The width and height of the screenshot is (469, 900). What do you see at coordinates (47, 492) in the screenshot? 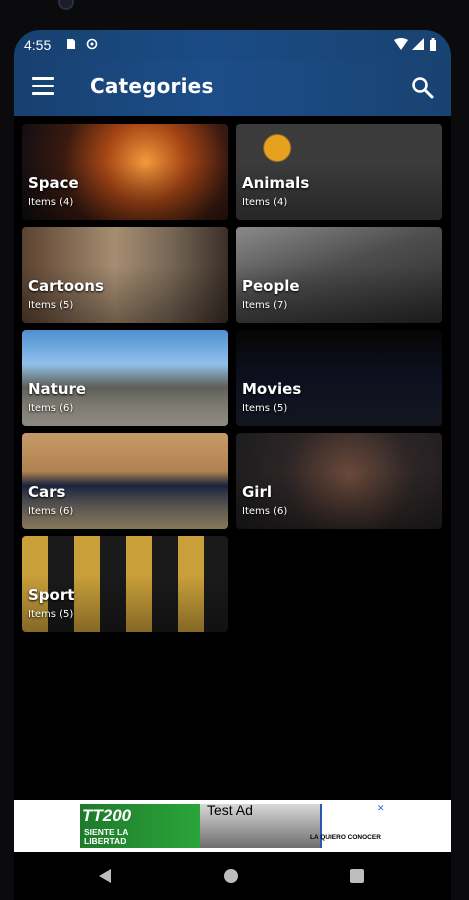
I see `category-name: Cars` at bounding box center [47, 492].